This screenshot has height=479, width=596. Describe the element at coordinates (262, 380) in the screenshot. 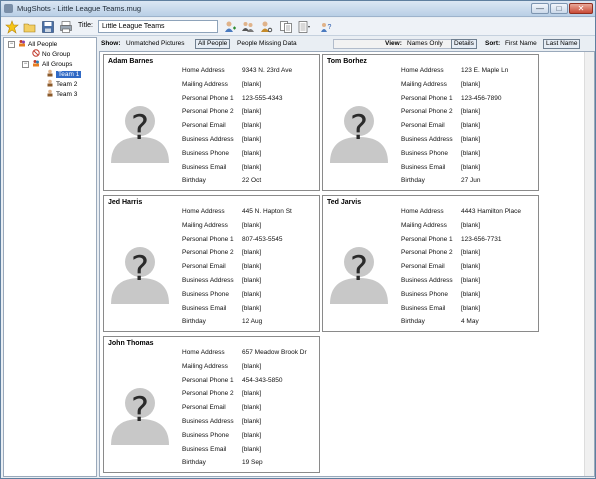

I see `detail-value: 454-343-5850` at that location.